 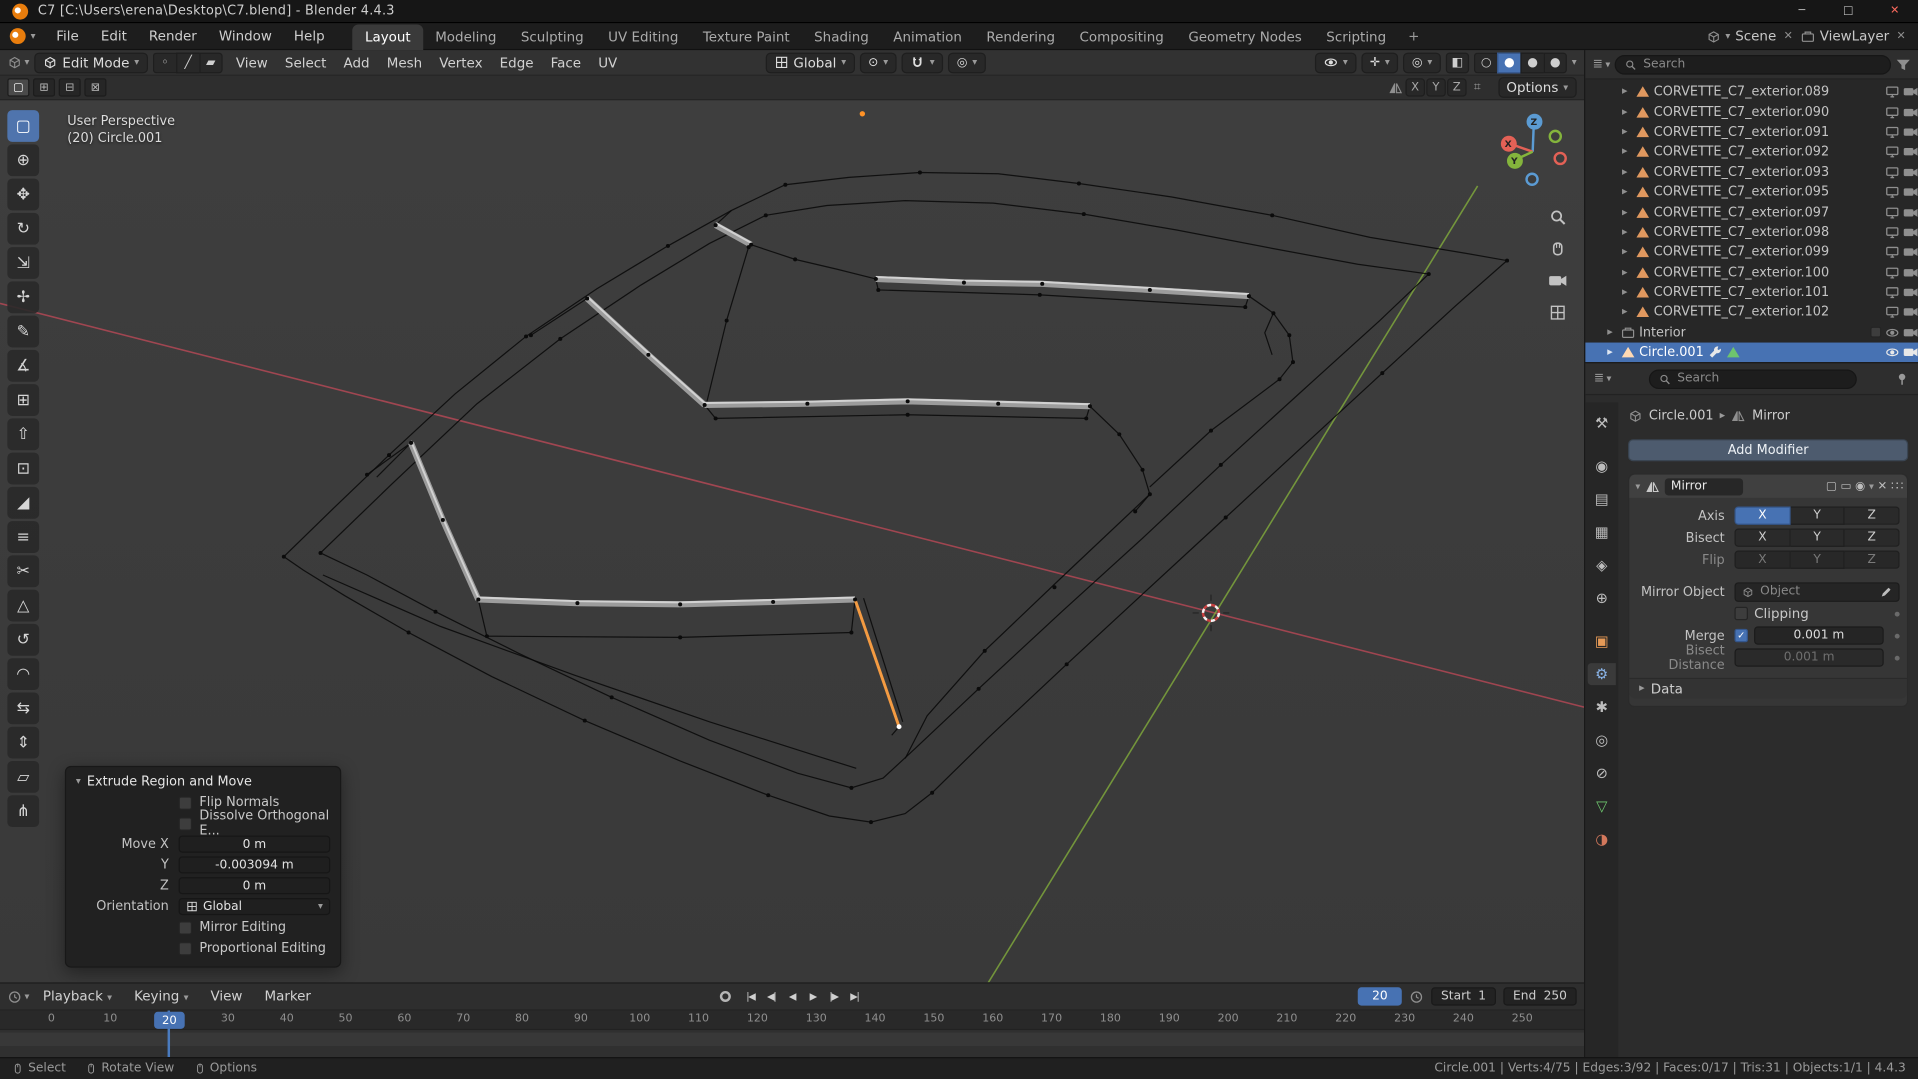 What do you see at coordinates (23, 331) in the screenshot?
I see `annotate-tool: ✎` at bounding box center [23, 331].